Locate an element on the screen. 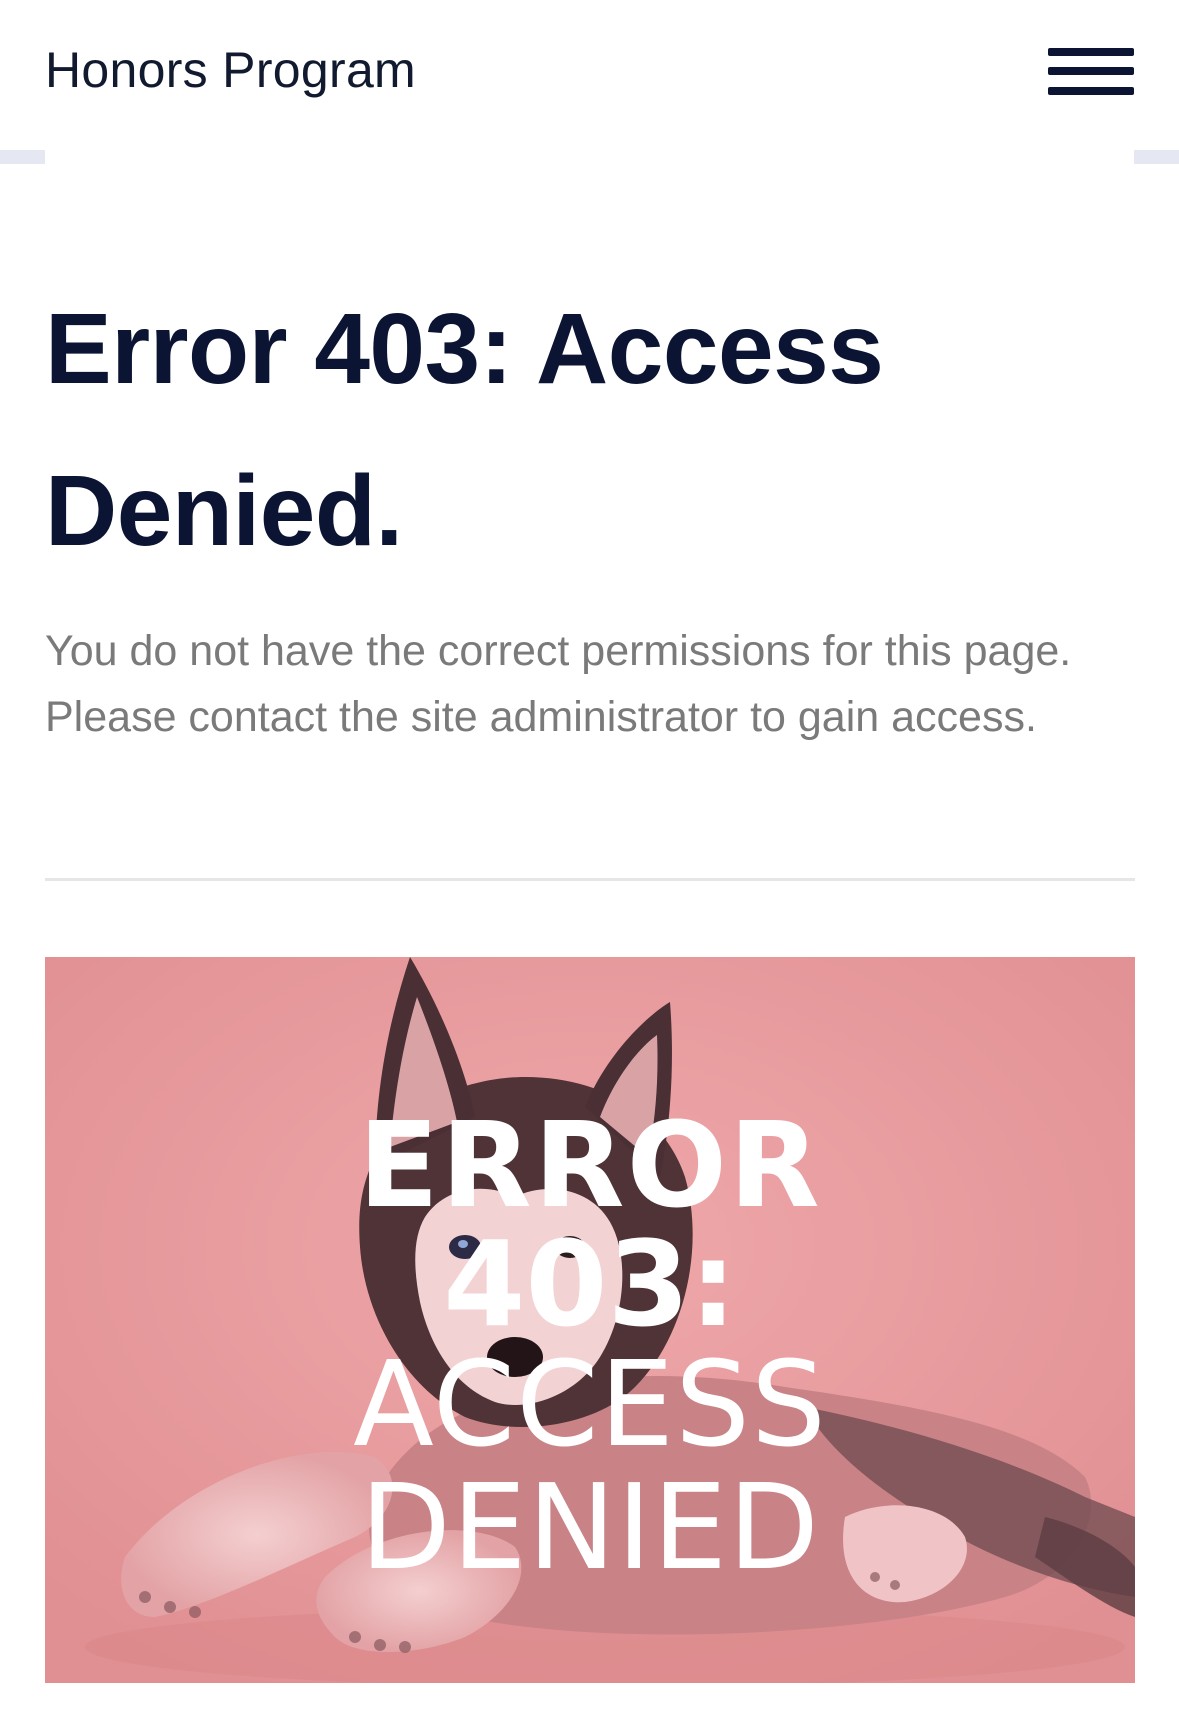 The image size is (1179, 1718). content-divider is located at coordinates (590, 879).